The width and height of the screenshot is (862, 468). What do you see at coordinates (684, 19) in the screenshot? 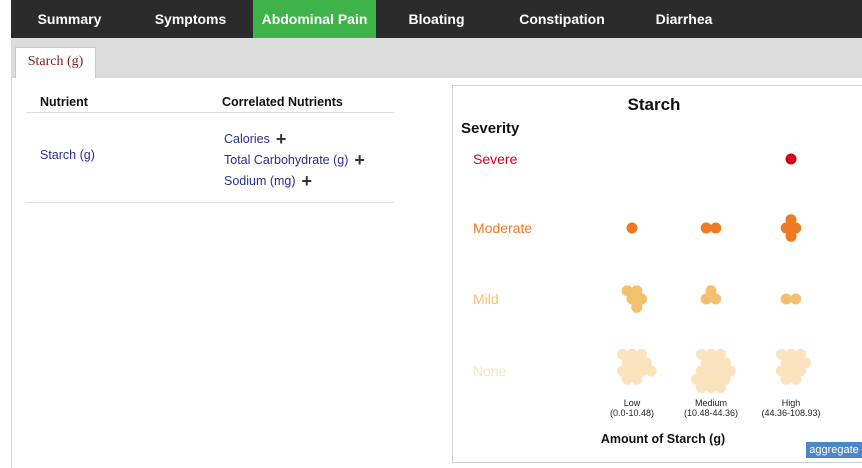
I see `tab-diarrhea: Diarrhea` at bounding box center [684, 19].